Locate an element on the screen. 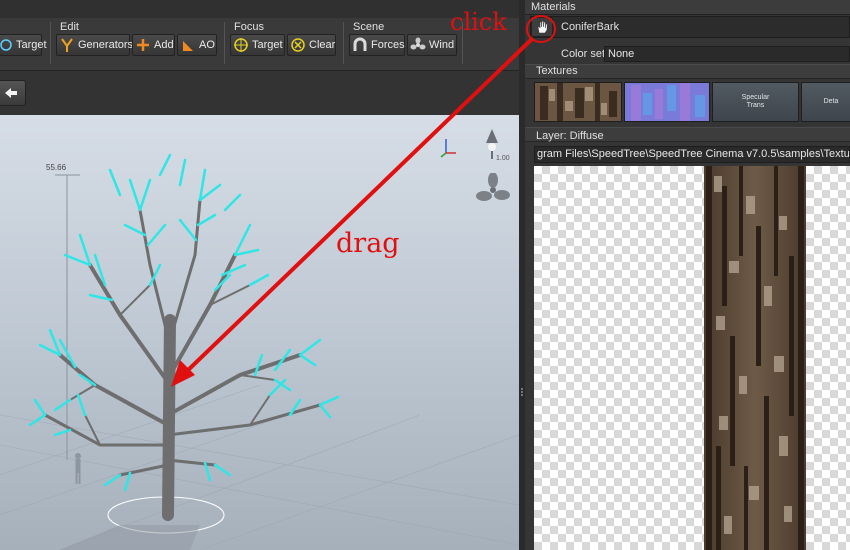 The image size is (850, 550). drag-annotation: drag is located at coordinates (368, 243).